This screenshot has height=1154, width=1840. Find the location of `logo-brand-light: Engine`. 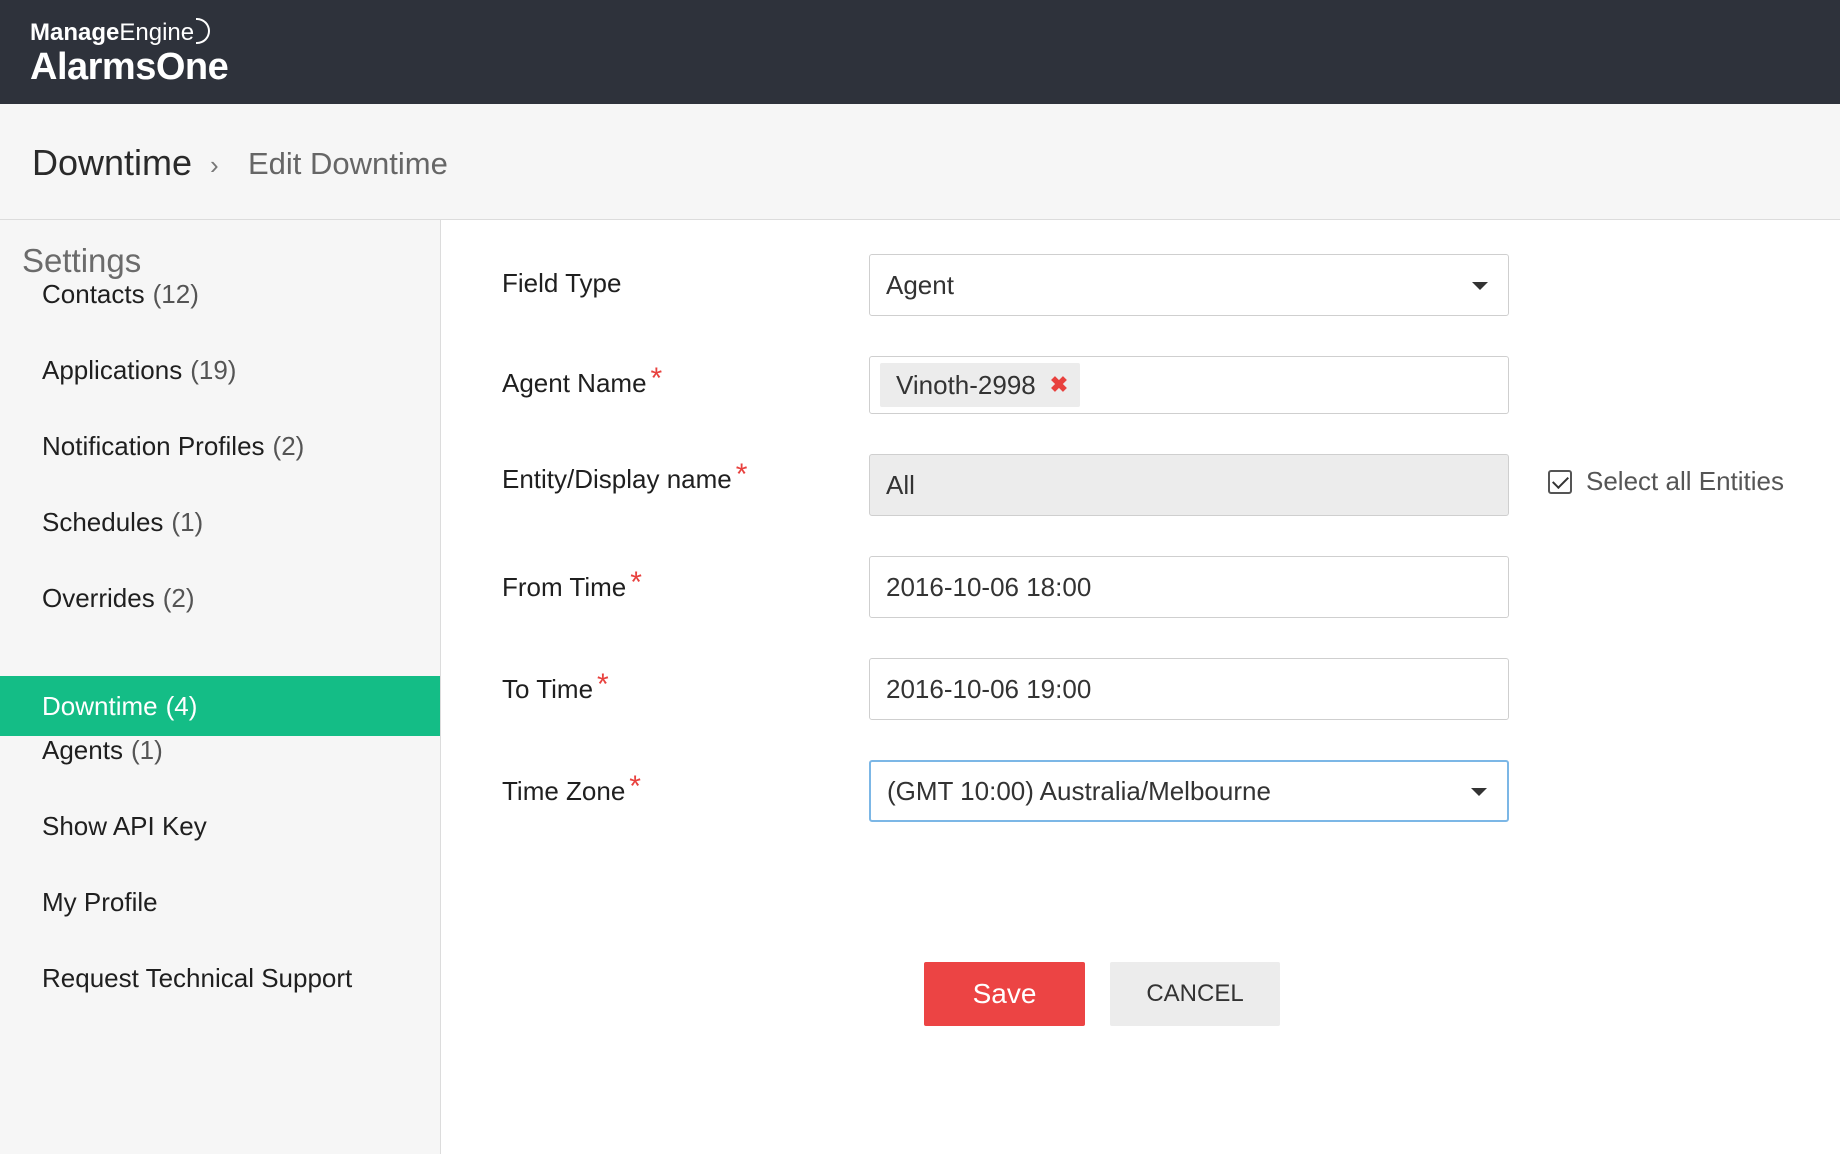

logo-brand-light: Engine is located at coordinates (157, 32).